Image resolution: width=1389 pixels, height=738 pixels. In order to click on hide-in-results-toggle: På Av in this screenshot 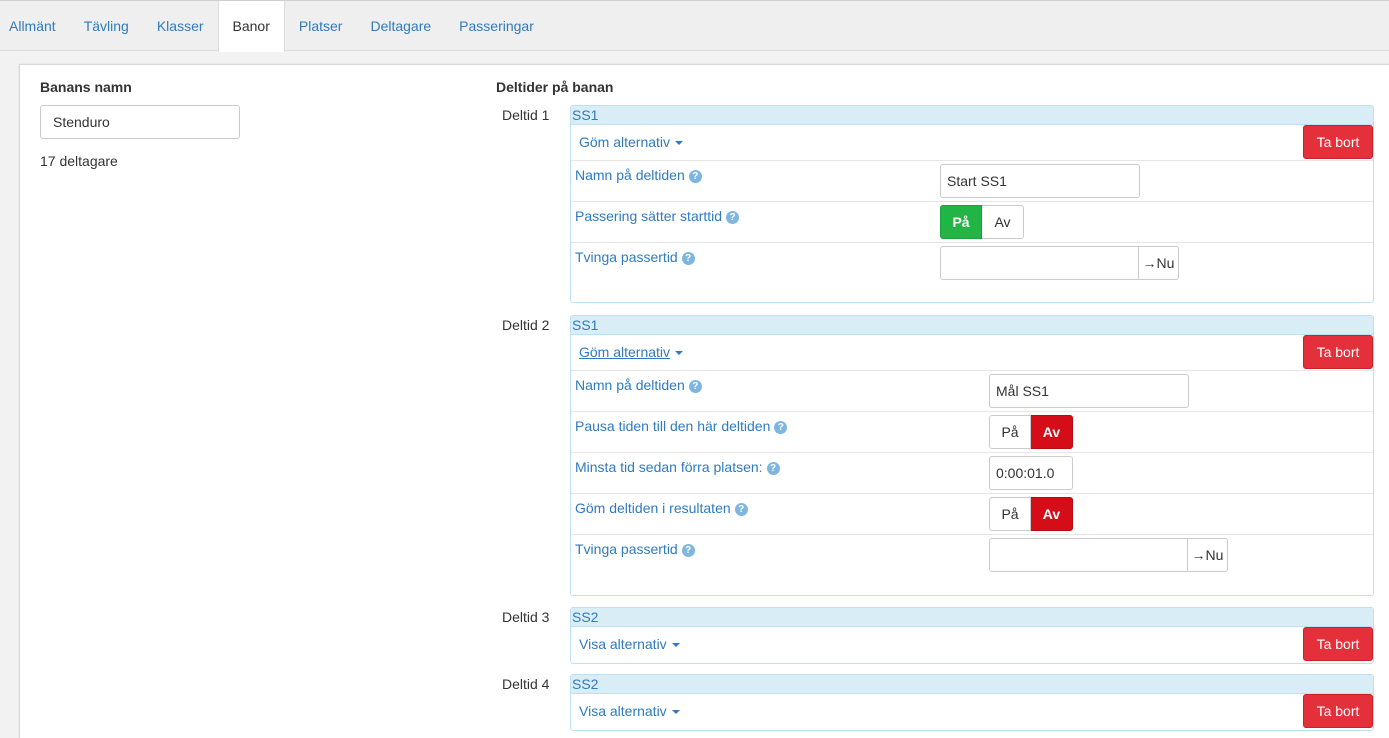, I will do `click(1031, 514)`.